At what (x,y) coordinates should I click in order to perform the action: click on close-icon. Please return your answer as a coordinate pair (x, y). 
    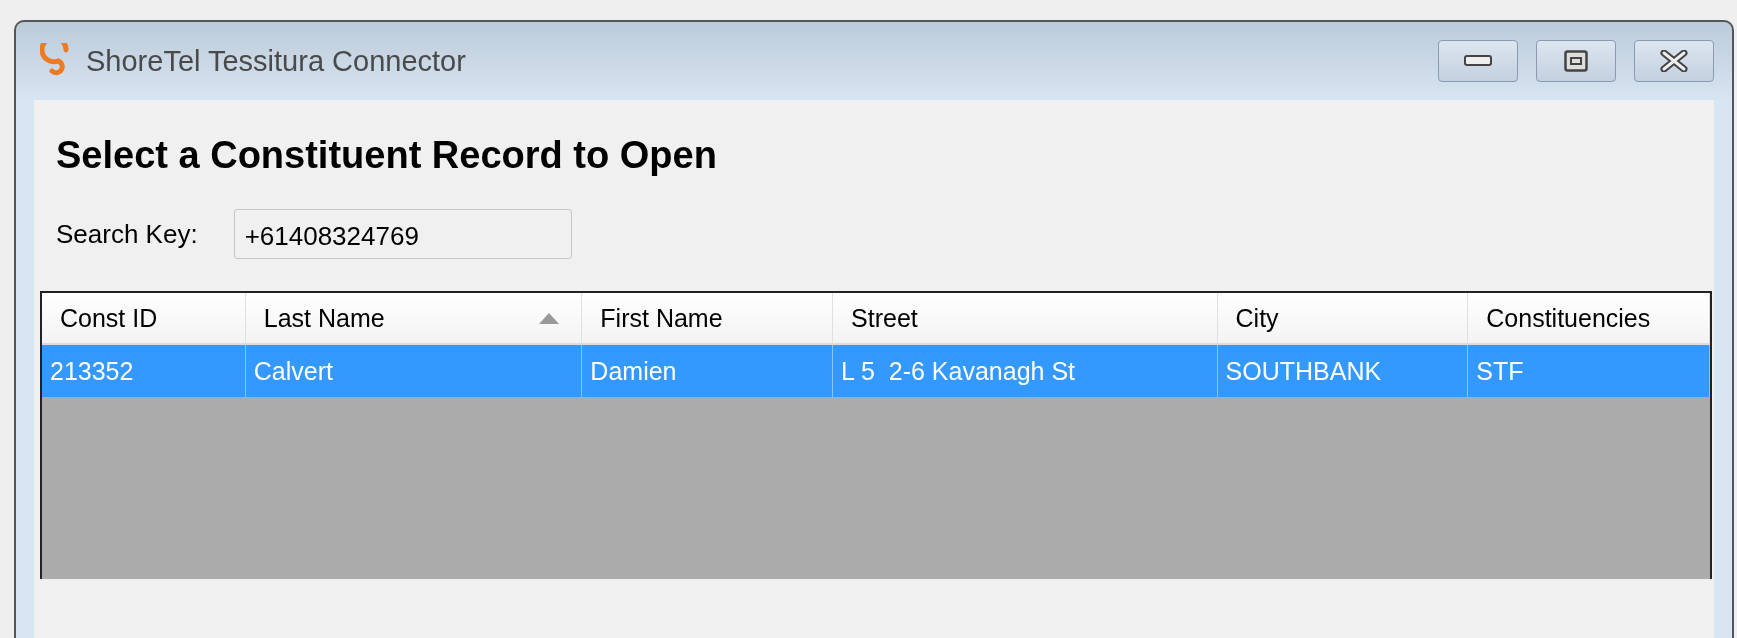
    Looking at the image, I should click on (1674, 61).